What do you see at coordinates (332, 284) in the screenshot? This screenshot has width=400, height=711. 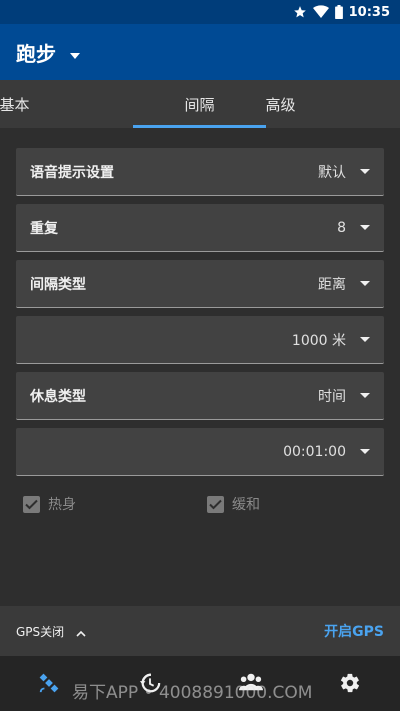 I see `interval-type-value: 距离` at bounding box center [332, 284].